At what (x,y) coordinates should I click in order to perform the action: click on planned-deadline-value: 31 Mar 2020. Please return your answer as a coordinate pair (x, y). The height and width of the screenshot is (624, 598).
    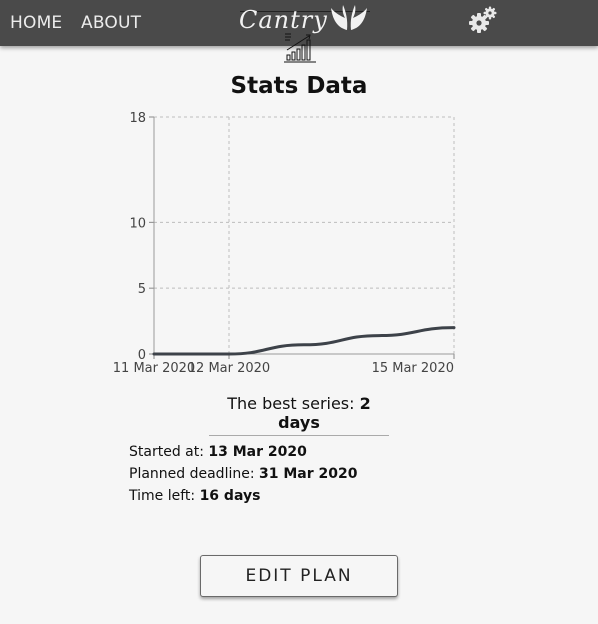
    Looking at the image, I should click on (308, 474).